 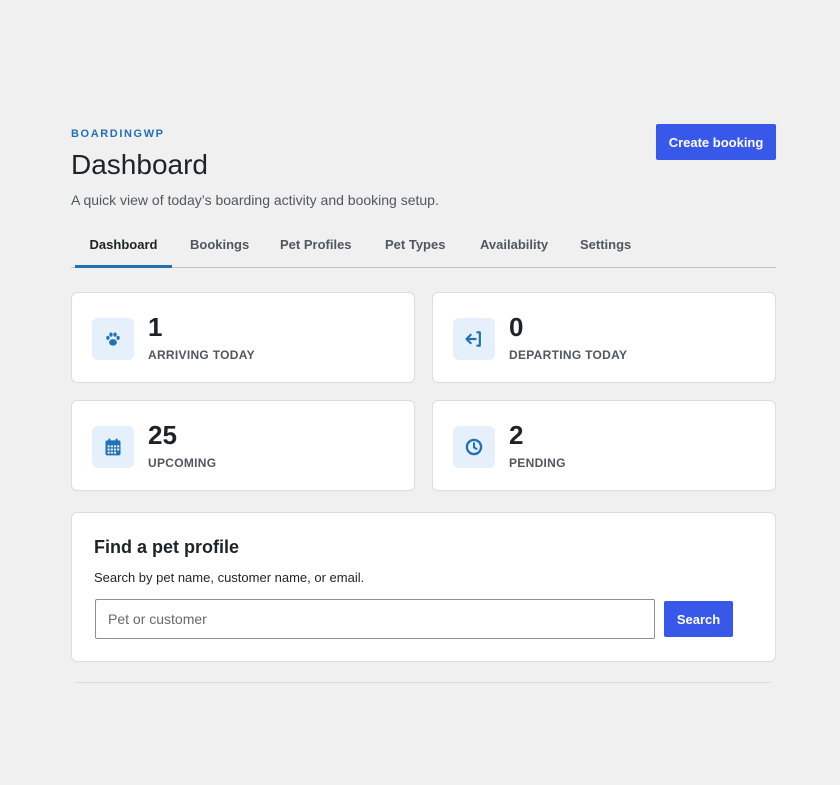 What do you see at coordinates (155, 327) in the screenshot?
I see `stat-value: 1` at bounding box center [155, 327].